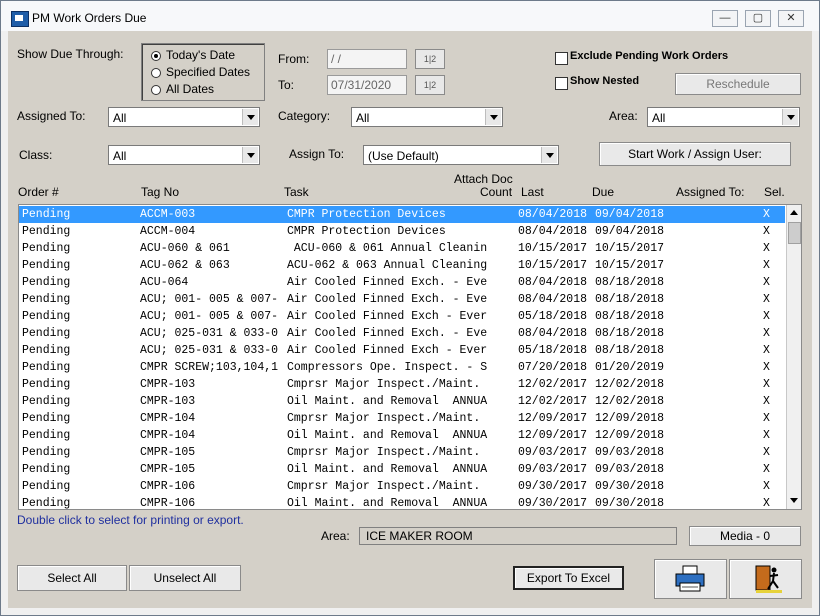  I want to click on category-select: All, so click(427, 117).